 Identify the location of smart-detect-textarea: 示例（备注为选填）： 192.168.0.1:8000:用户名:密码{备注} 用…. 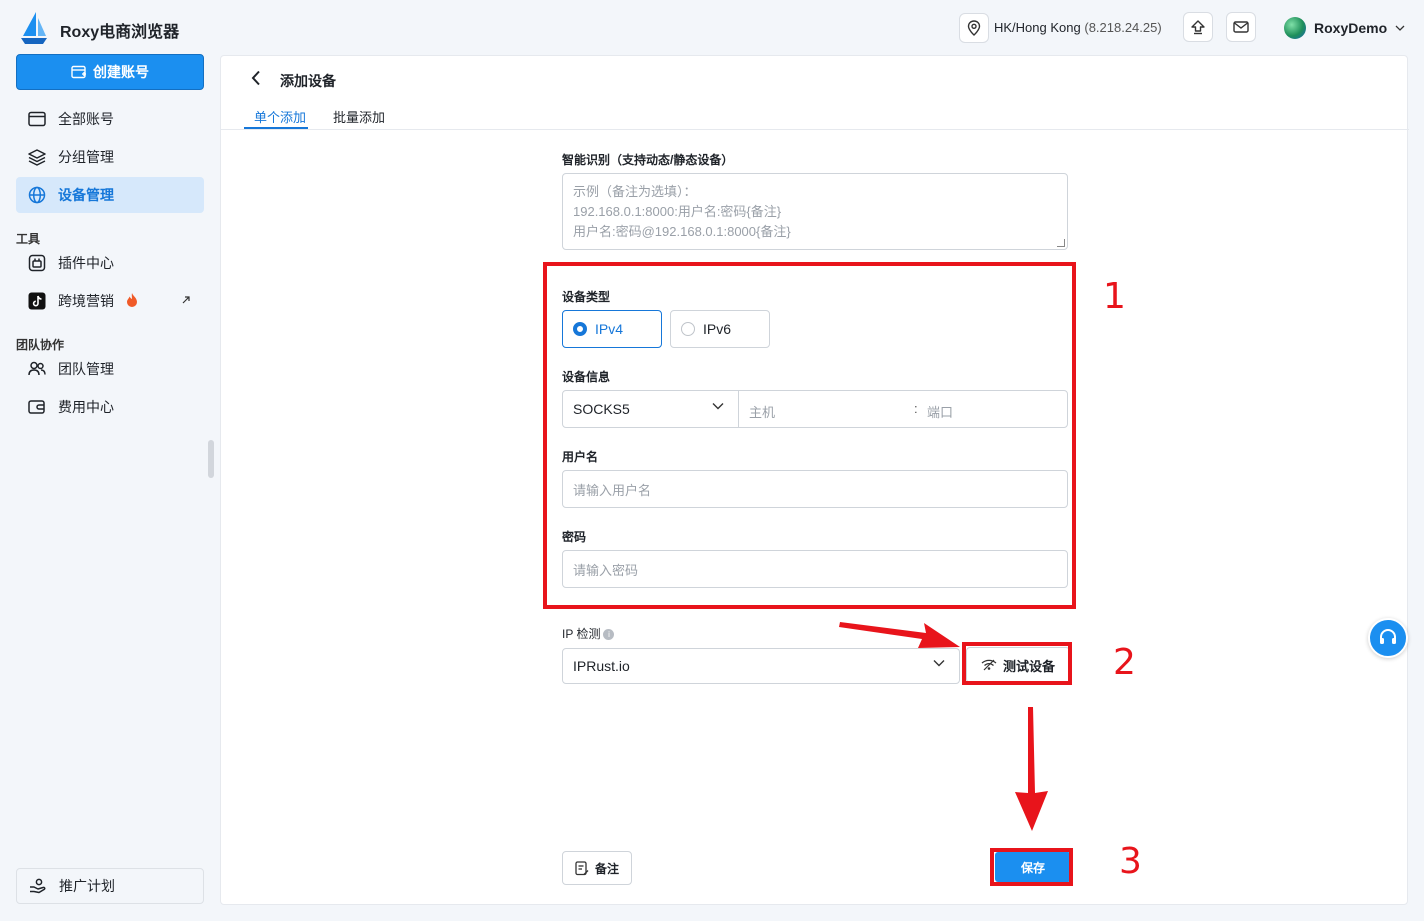
(815, 211).